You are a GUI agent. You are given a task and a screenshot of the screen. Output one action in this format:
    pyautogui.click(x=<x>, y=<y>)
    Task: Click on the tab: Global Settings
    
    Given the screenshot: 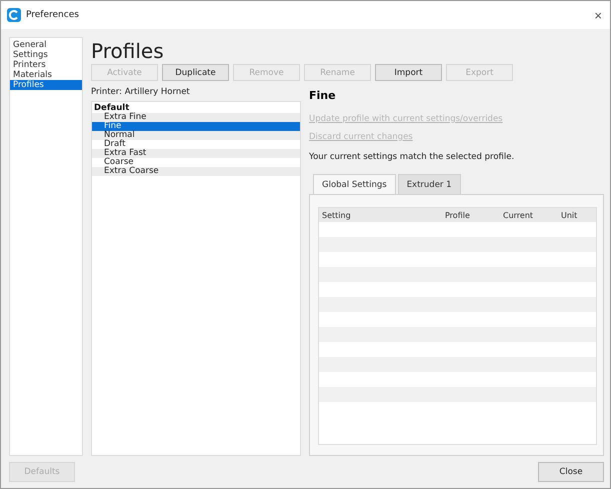 What is the action you would take?
    pyautogui.click(x=354, y=184)
    